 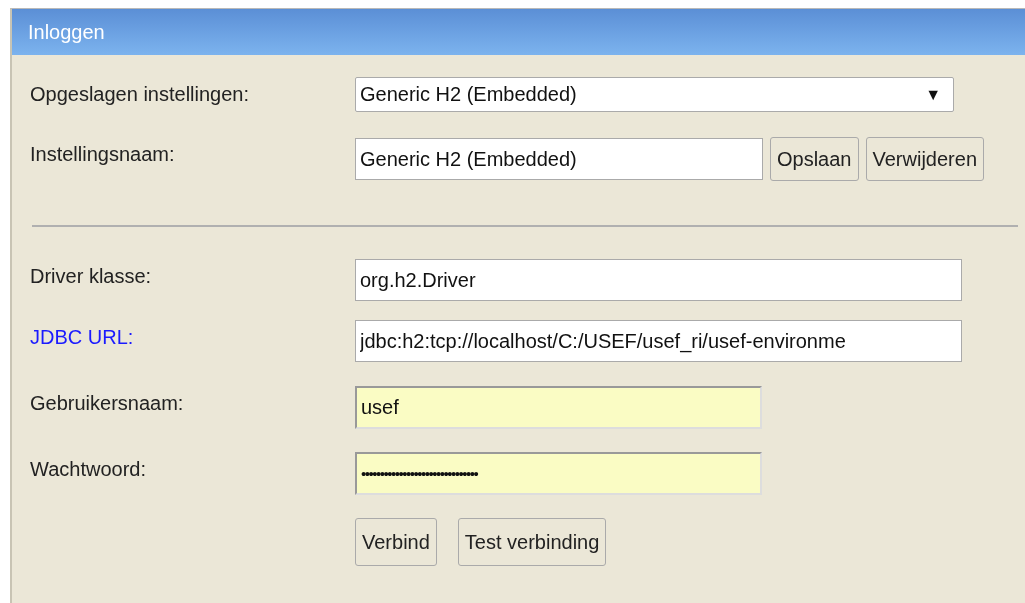 I want to click on password-field: •••••••••••••••••••••••••••••••, so click(x=558, y=473).